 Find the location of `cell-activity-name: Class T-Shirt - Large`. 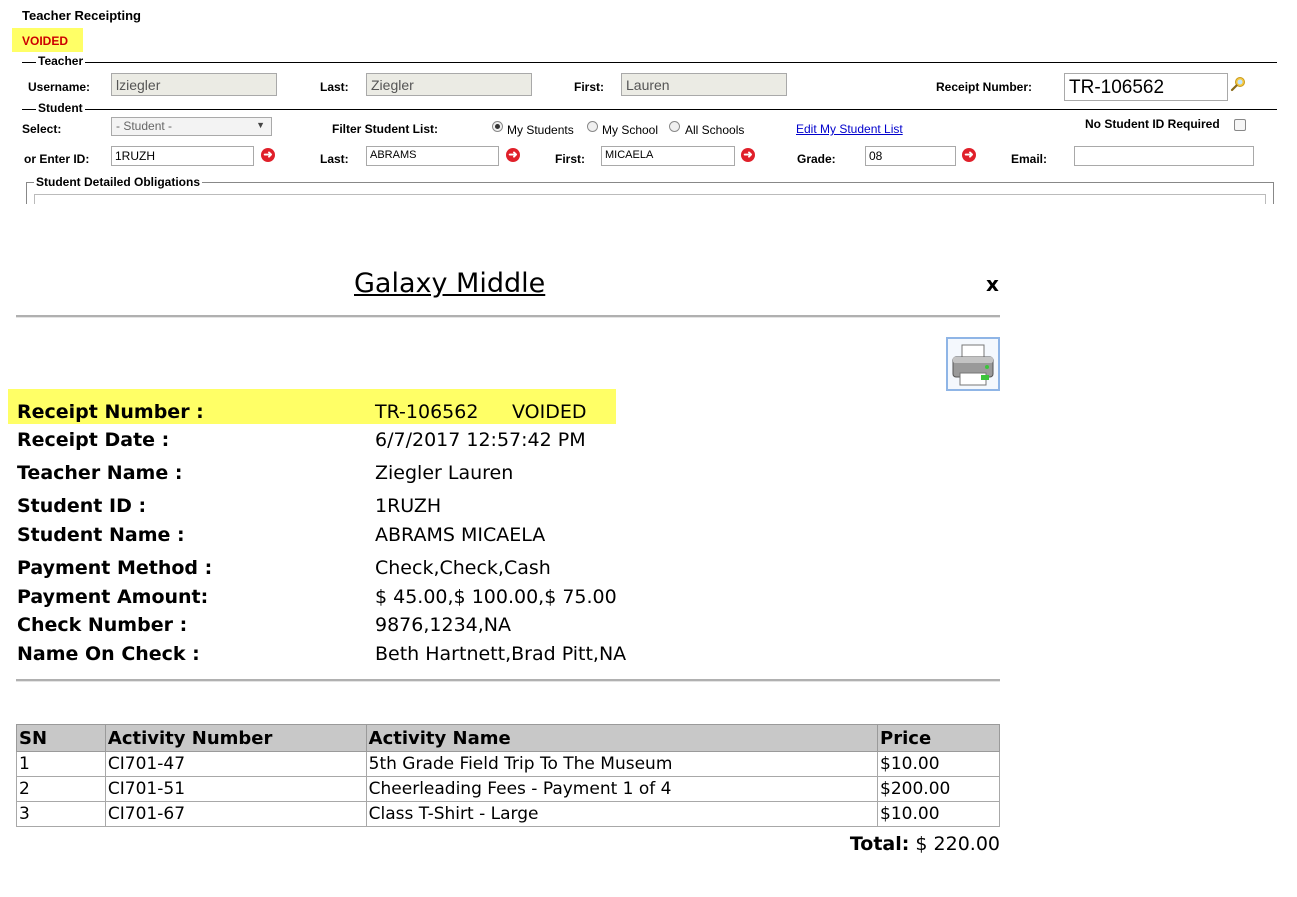

cell-activity-name: Class T-Shirt - Large is located at coordinates (622, 814).